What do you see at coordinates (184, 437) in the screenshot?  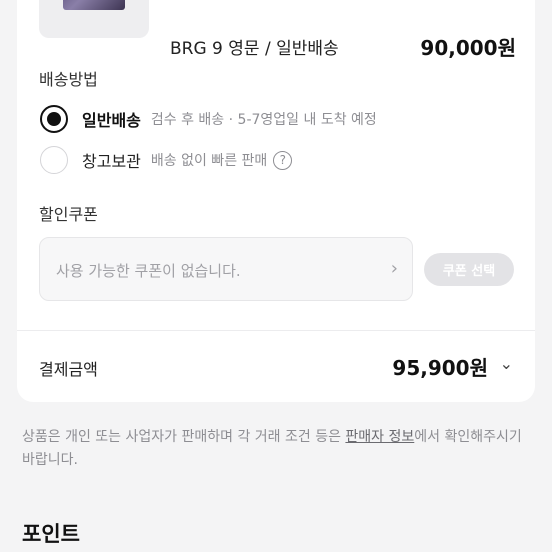 I see `notice-text: 상품은 개인 또는 사업자가 판매하며 각 거래 조건 등은` at bounding box center [184, 437].